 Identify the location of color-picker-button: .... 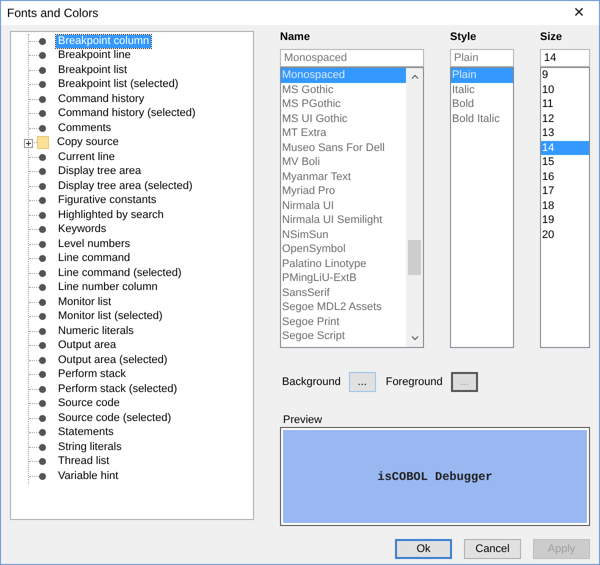
(362, 382).